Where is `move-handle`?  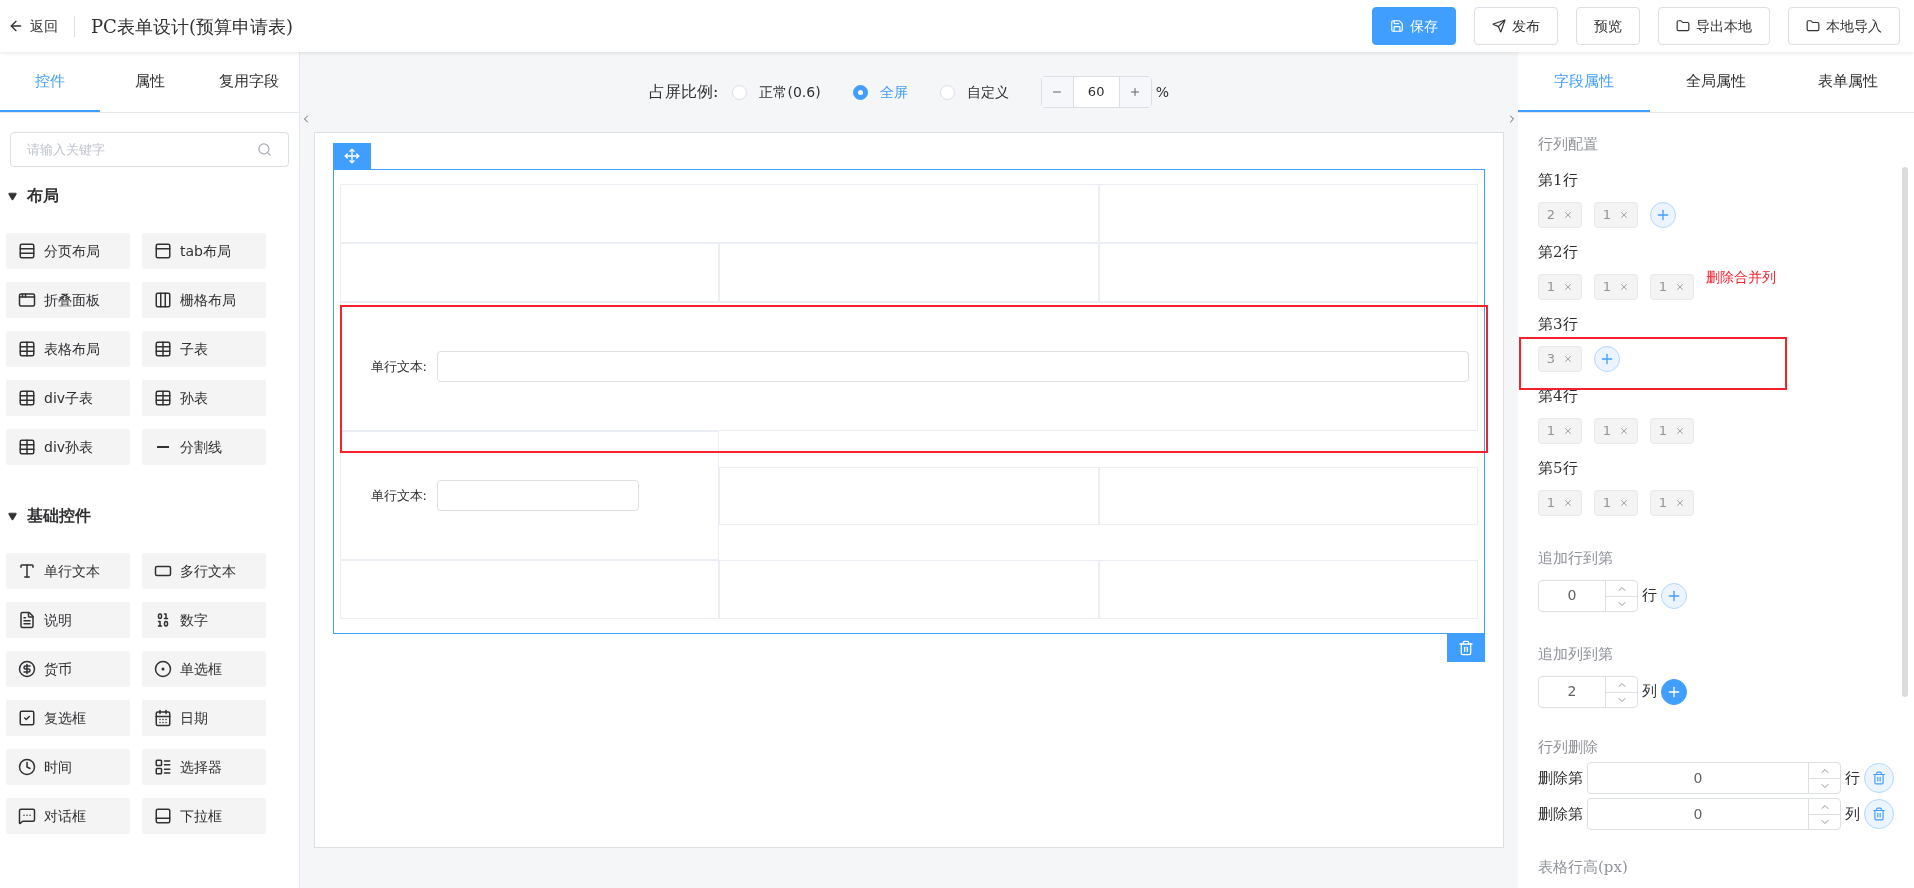
move-handle is located at coordinates (352, 156).